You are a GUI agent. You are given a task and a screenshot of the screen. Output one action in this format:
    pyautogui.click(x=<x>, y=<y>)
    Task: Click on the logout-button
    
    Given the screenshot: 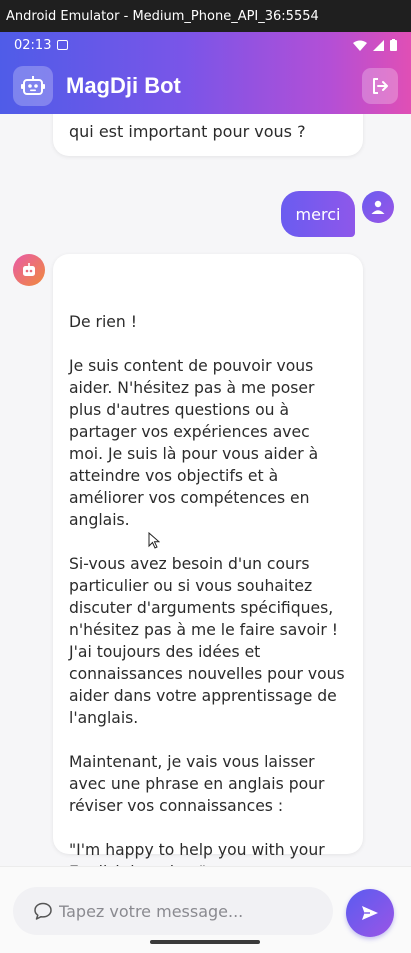 What is the action you would take?
    pyautogui.click(x=380, y=86)
    